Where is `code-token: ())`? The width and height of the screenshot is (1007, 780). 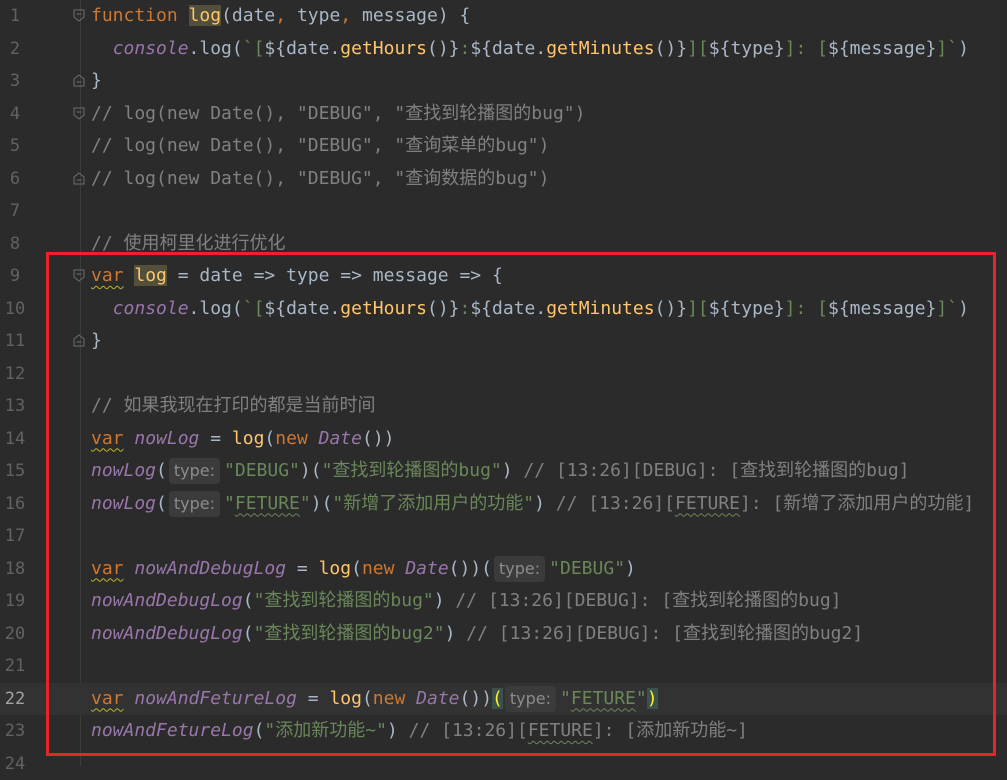 code-token: ()) is located at coordinates (378, 438).